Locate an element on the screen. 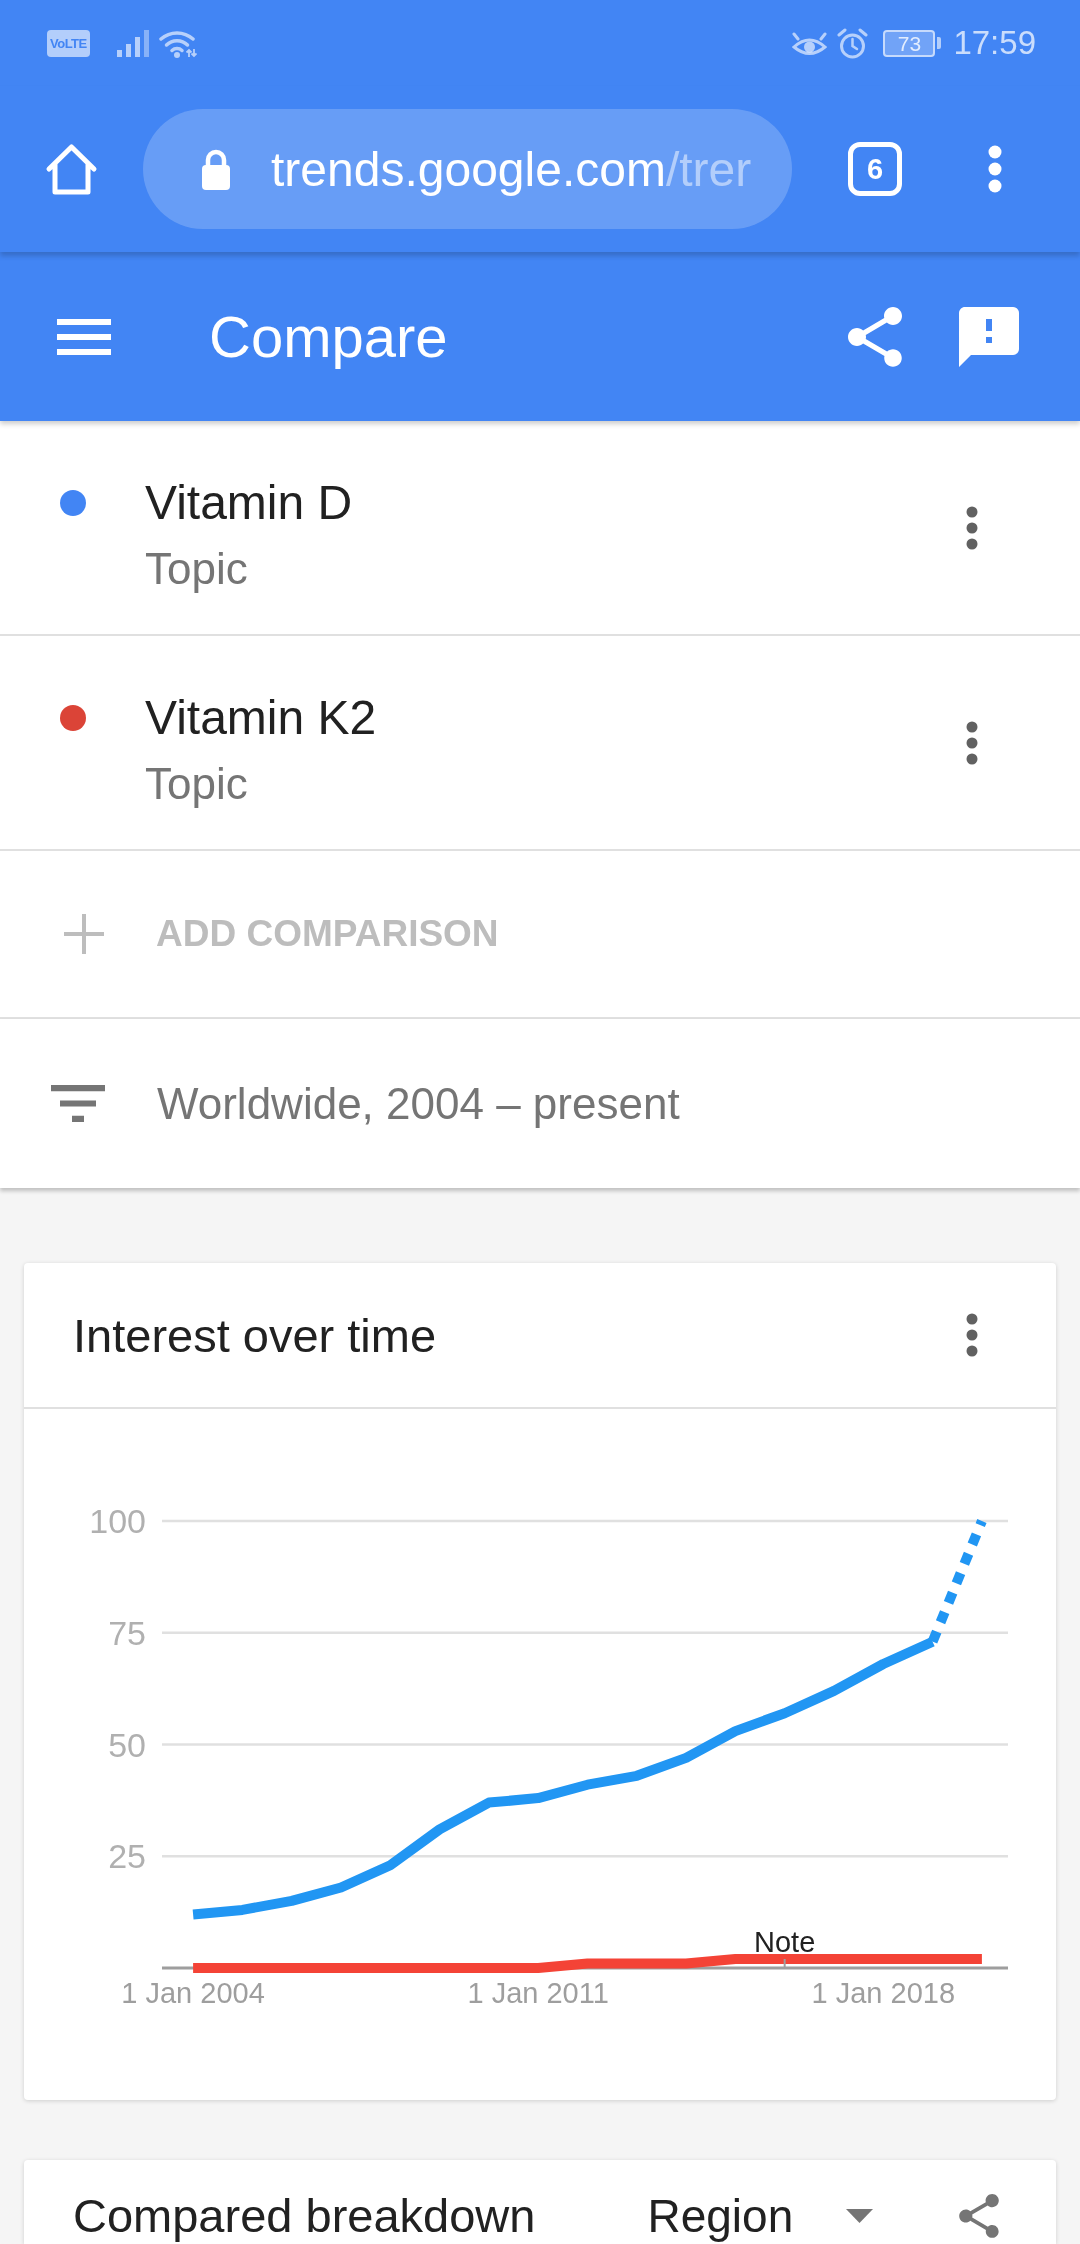  menu-icon is located at coordinates (84, 336).